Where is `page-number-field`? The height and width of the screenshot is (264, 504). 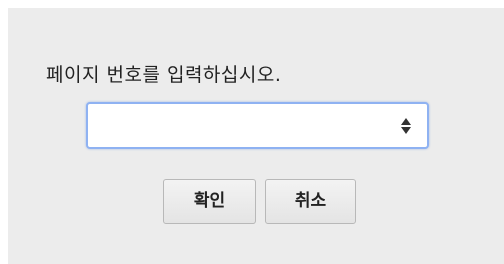 page-number-field is located at coordinates (257, 125).